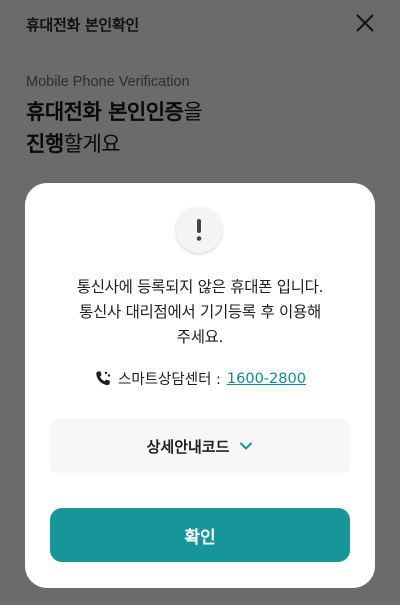 The height and width of the screenshot is (605, 400). I want to click on headline-line-1: 휴대전화 본인인증을, so click(114, 112).